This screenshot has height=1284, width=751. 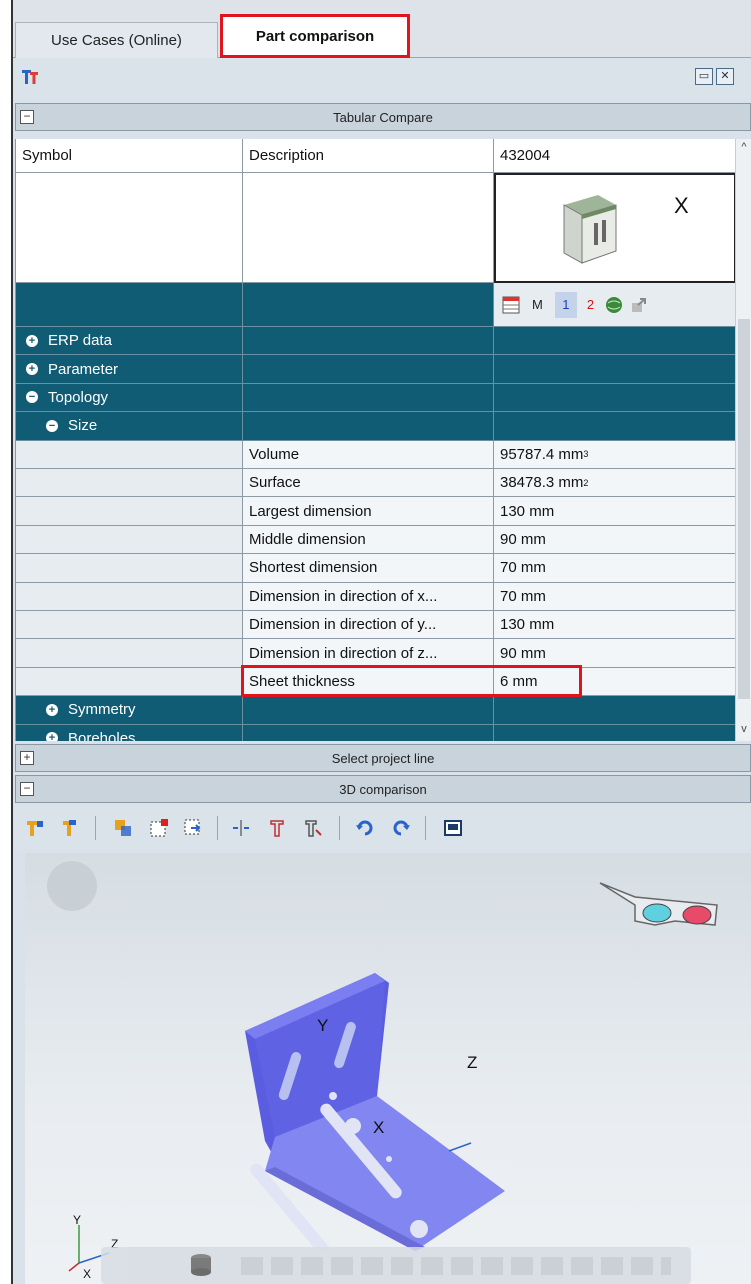 What do you see at coordinates (401, 828) in the screenshot?
I see `redo-icon` at bounding box center [401, 828].